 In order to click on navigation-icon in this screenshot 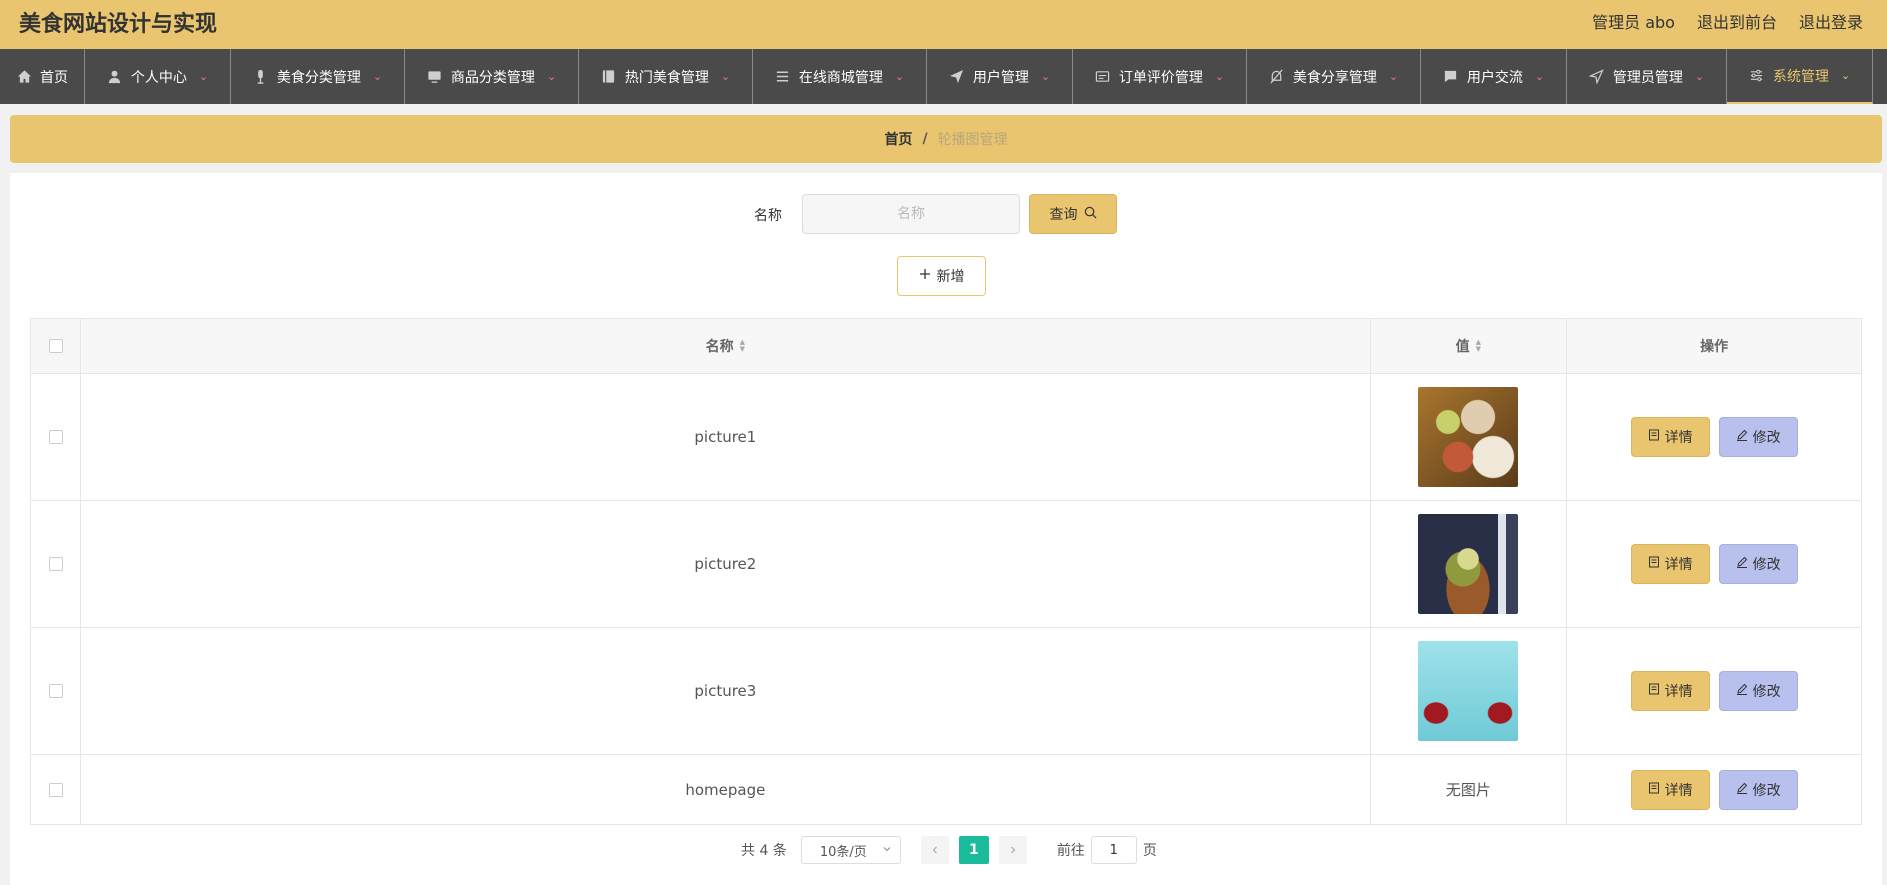, I will do `click(1597, 77)`.